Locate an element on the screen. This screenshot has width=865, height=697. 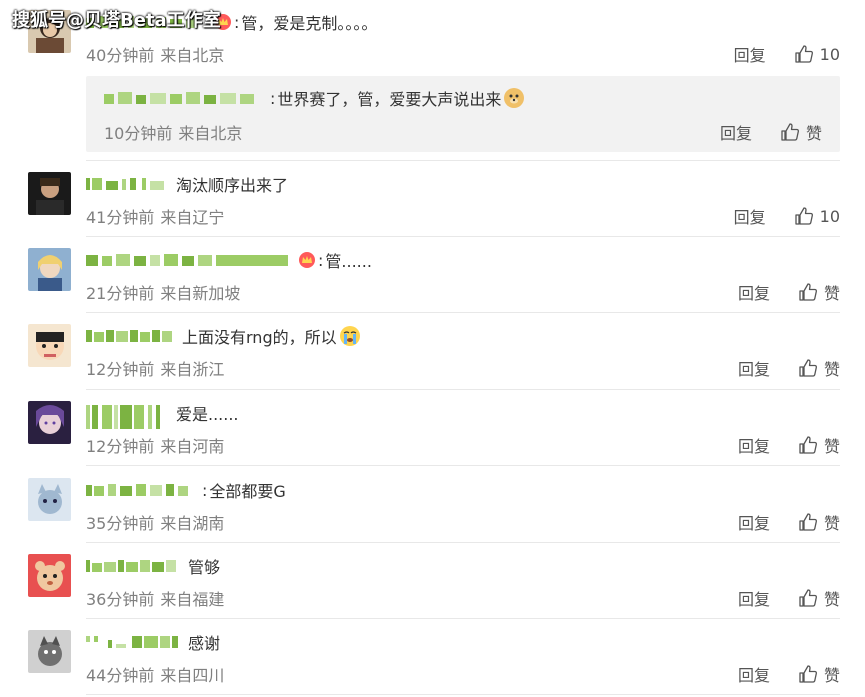
comment-location: 来自湖南 is located at coordinates (192, 523).